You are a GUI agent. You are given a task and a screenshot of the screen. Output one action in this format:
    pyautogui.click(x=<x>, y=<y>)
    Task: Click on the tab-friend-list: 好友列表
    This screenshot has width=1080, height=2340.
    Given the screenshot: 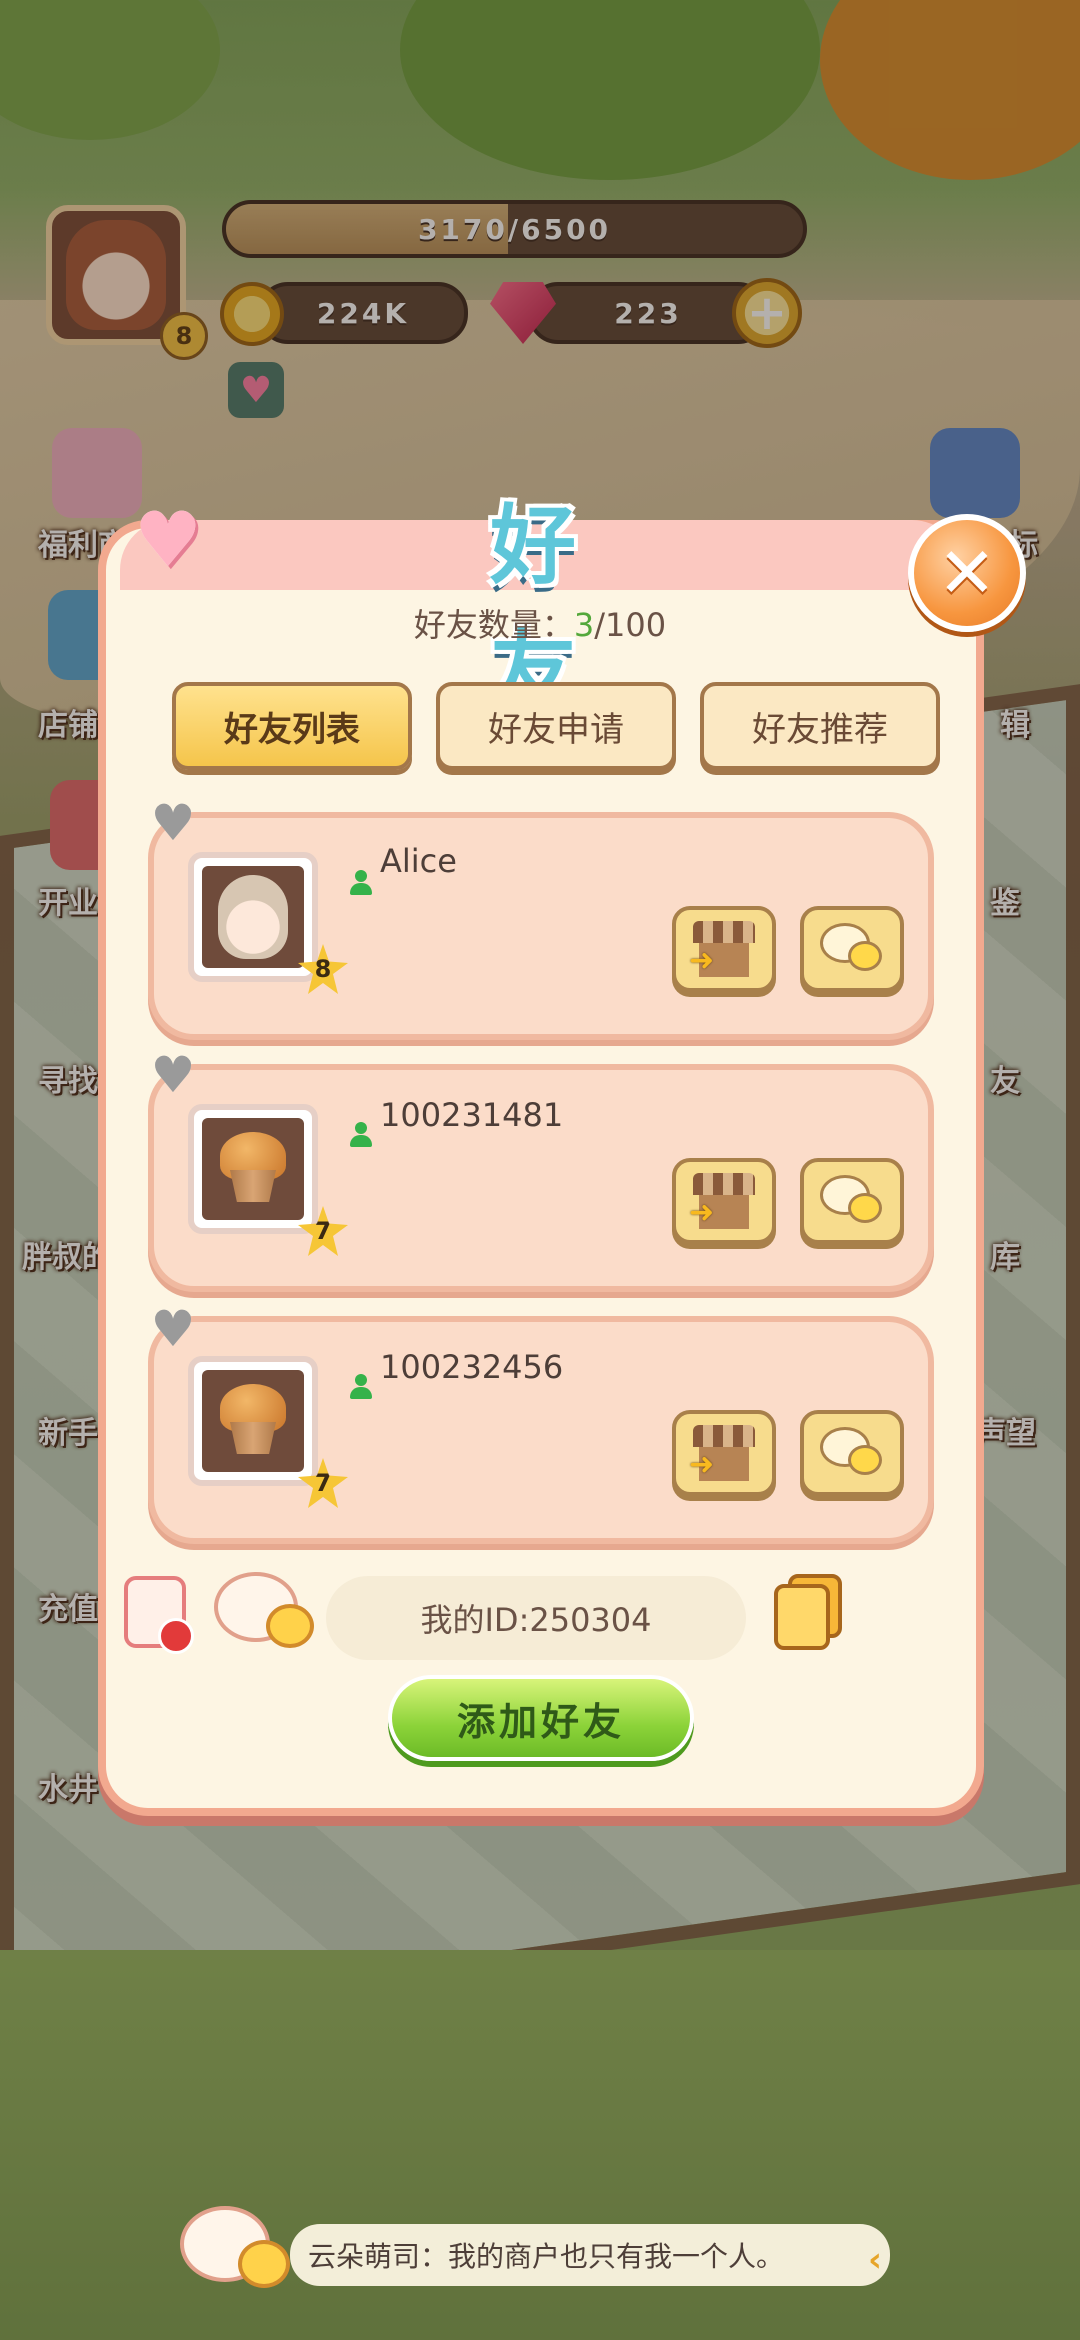 What is the action you would take?
    pyautogui.click(x=292, y=726)
    